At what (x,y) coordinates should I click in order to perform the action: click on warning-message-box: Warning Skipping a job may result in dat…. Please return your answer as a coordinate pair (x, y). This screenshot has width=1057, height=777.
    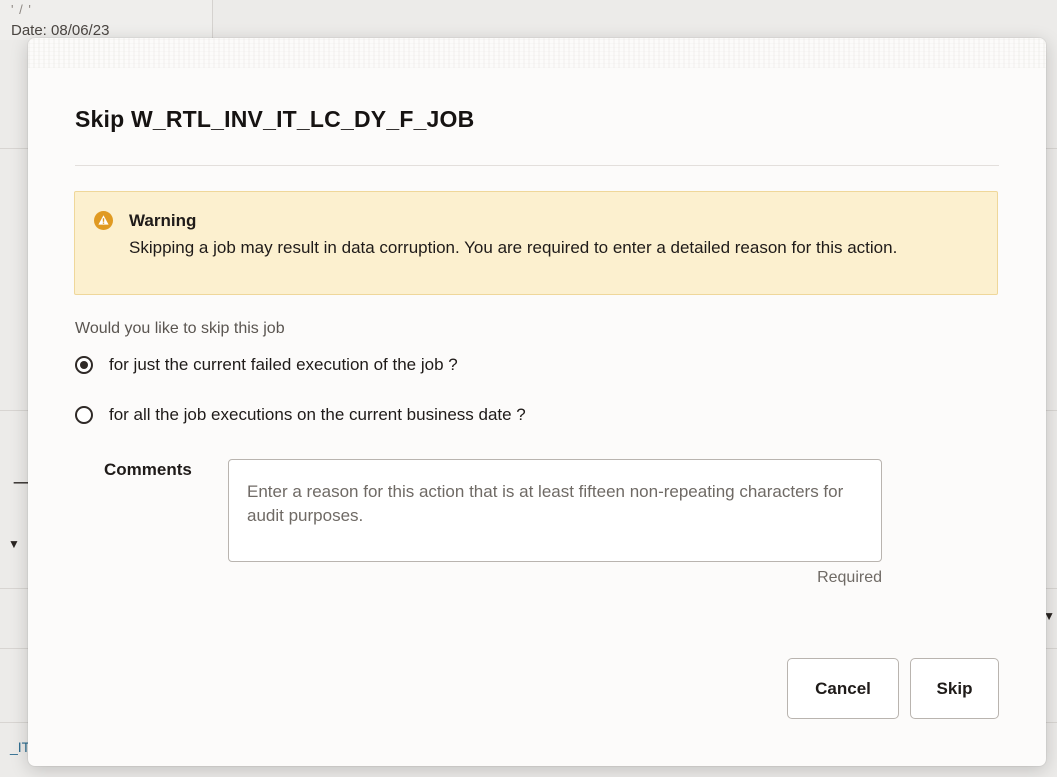
    Looking at the image, I should click on (536, 243).